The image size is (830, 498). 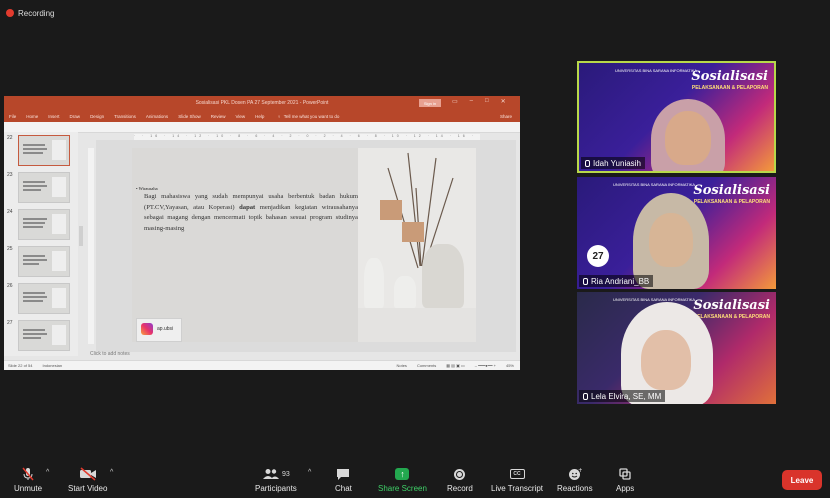 I want to click on tell-me-search: ♀ Tell me what you want to do, so click(x=308, y=116).